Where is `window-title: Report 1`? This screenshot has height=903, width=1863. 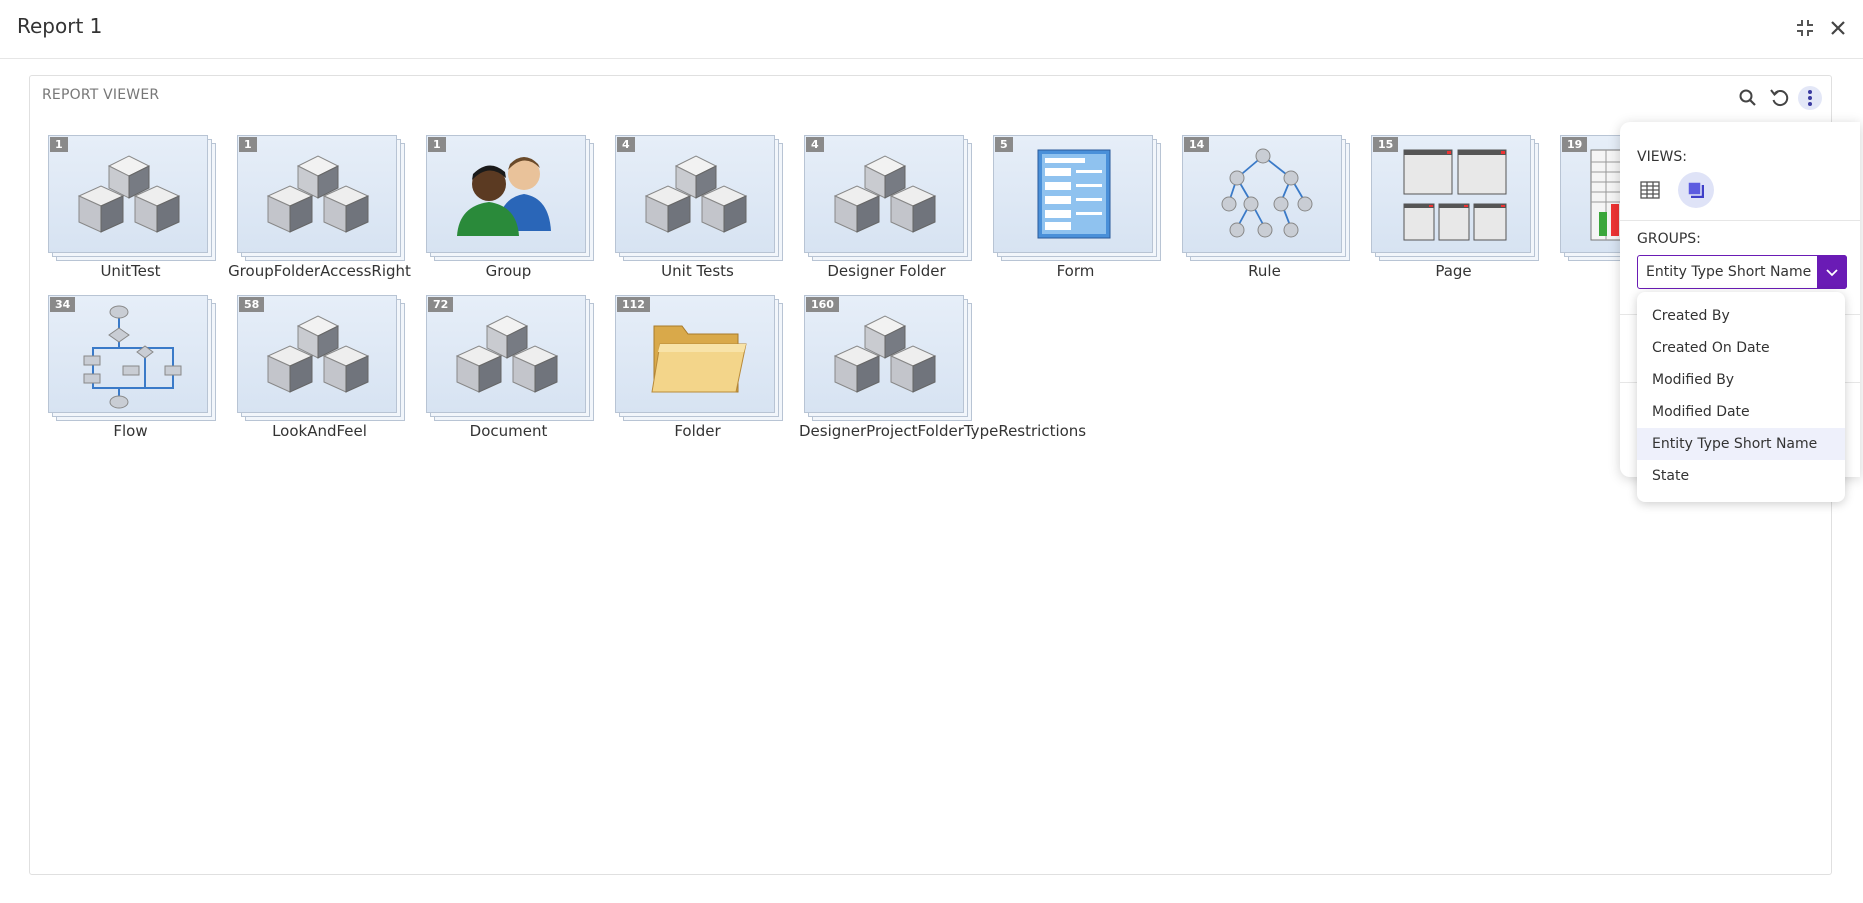
window-title: Report 1 is located at coordinates (60, 26).